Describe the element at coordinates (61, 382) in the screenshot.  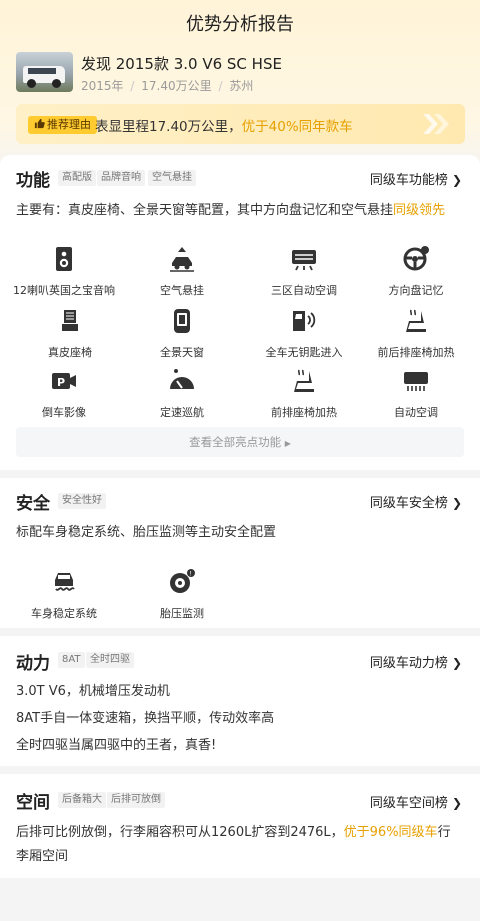
I see `svg-text: P` at that location.